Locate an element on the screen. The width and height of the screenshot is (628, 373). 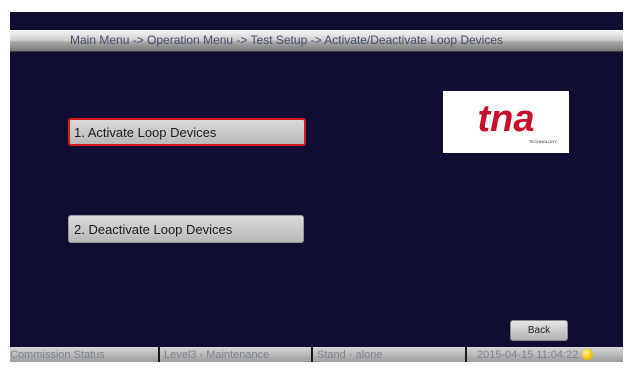
datetime-text: 2015-04-15 11:04:22 is located at coordinates (528, 354).